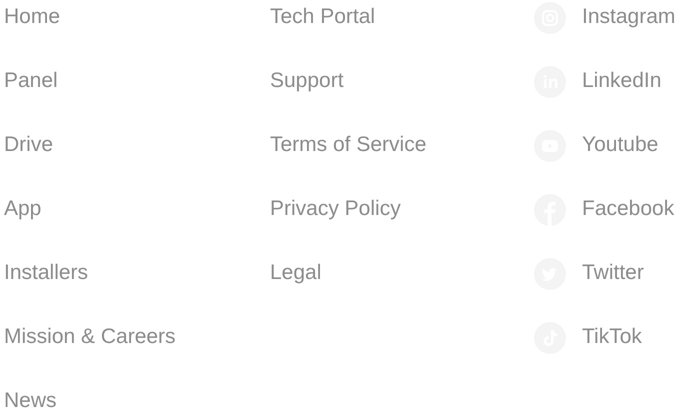  What do you see at coordinates (137, 34) in the screenshot?
I see `footer-link: Home` at bounding box center [137, 34].